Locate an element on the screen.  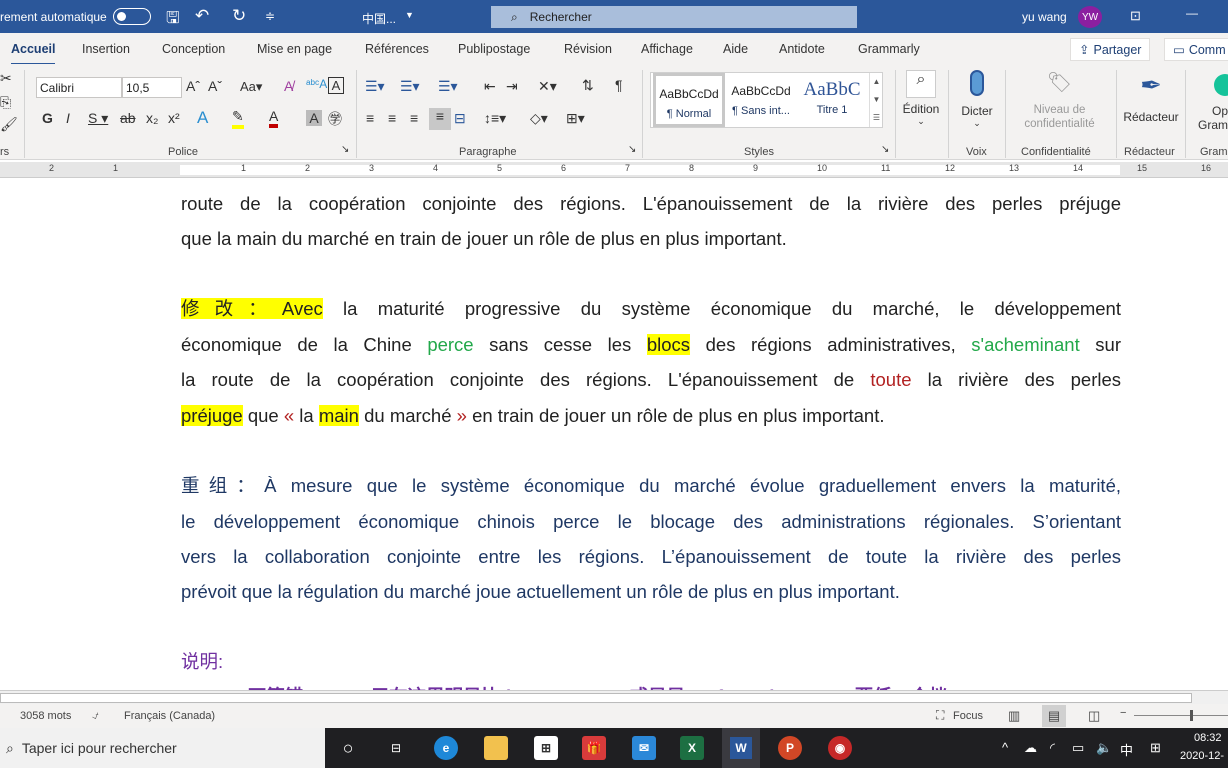
minimize-icon: — is located at coordinates (1192, 13).